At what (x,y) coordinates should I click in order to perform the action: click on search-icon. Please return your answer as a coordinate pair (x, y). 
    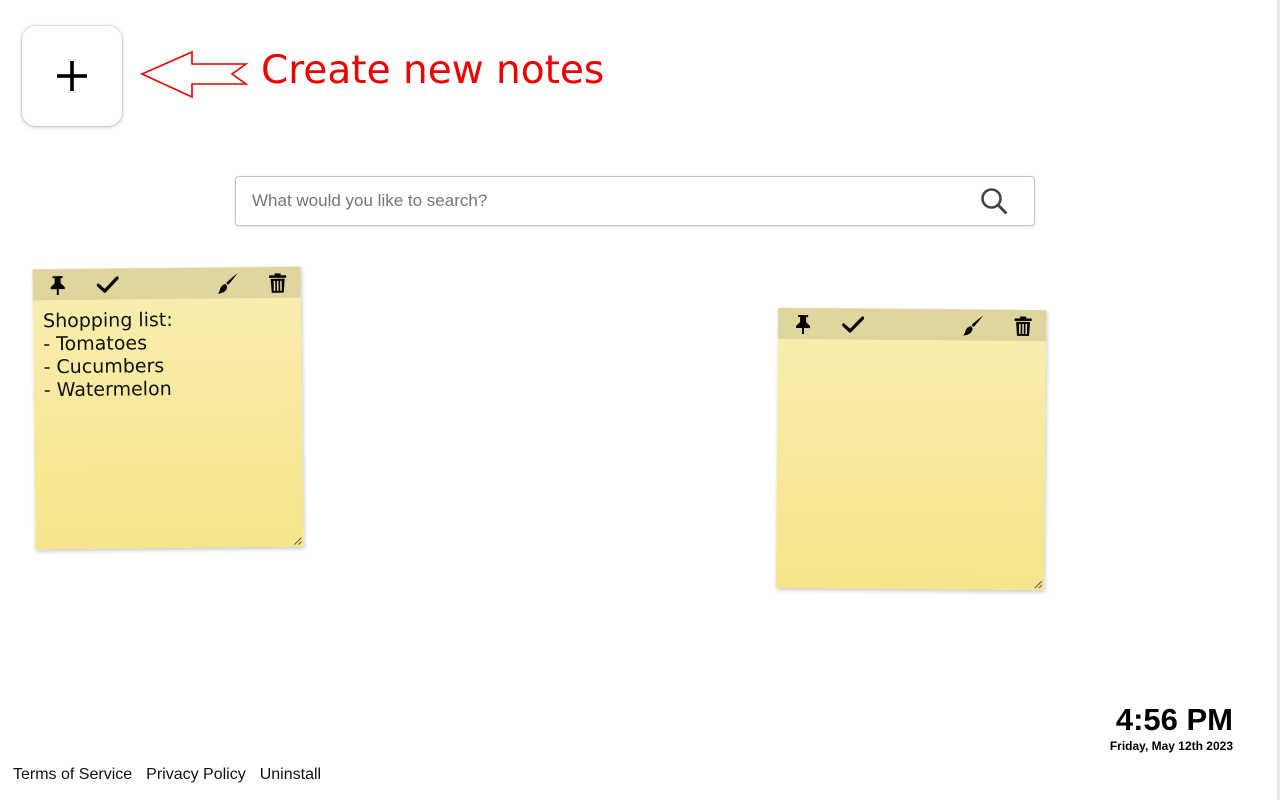
    Looking at the image, I should click on (994, 203).